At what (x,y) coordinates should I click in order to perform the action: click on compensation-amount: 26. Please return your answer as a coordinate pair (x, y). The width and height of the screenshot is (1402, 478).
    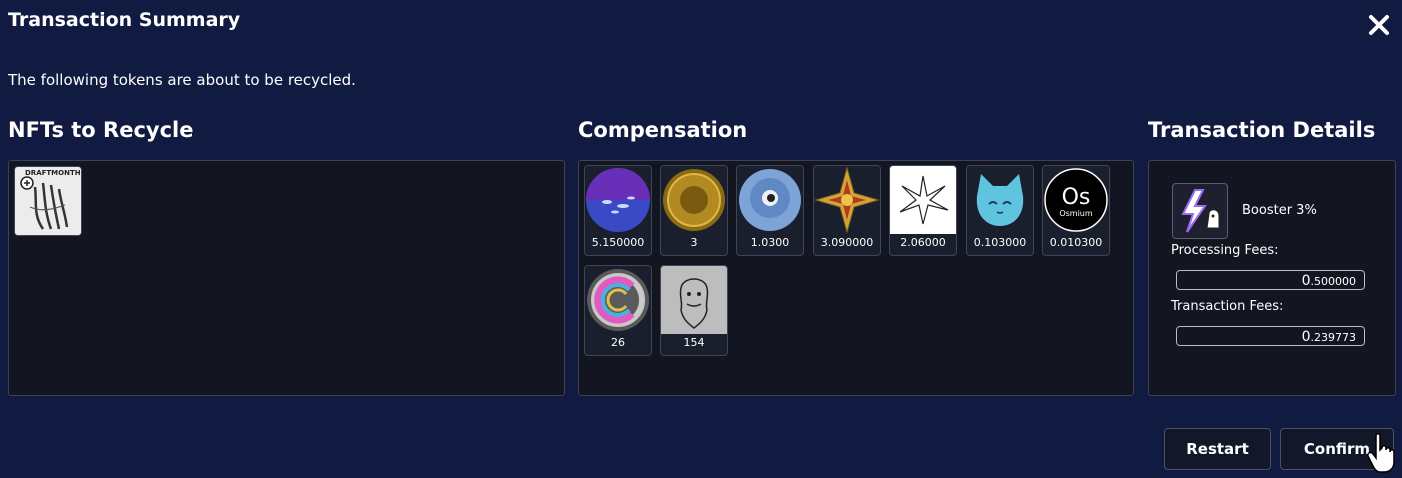
    Looking at the image, I should click on (618, 342).